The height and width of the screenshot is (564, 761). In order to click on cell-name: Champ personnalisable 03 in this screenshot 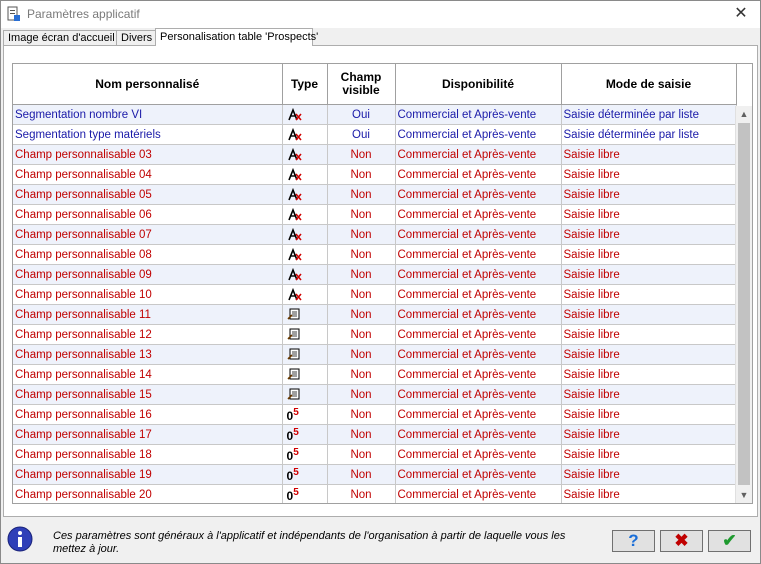, I will do `click(148, 154)`.